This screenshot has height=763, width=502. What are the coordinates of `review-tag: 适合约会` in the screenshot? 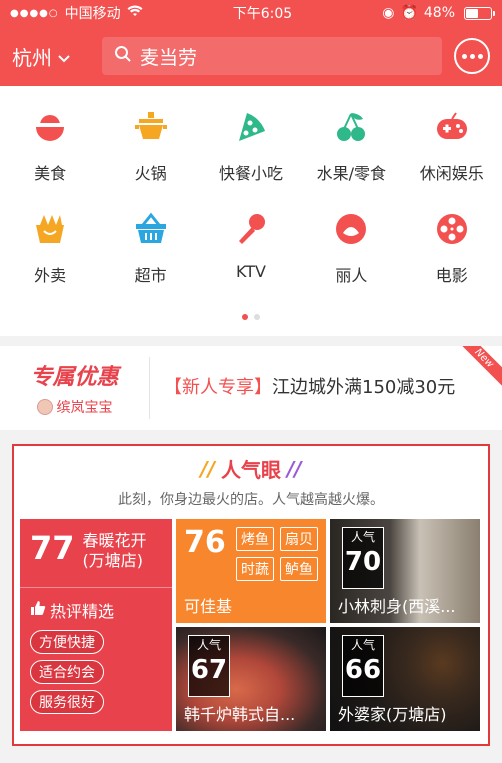 It's located at (67, 672).